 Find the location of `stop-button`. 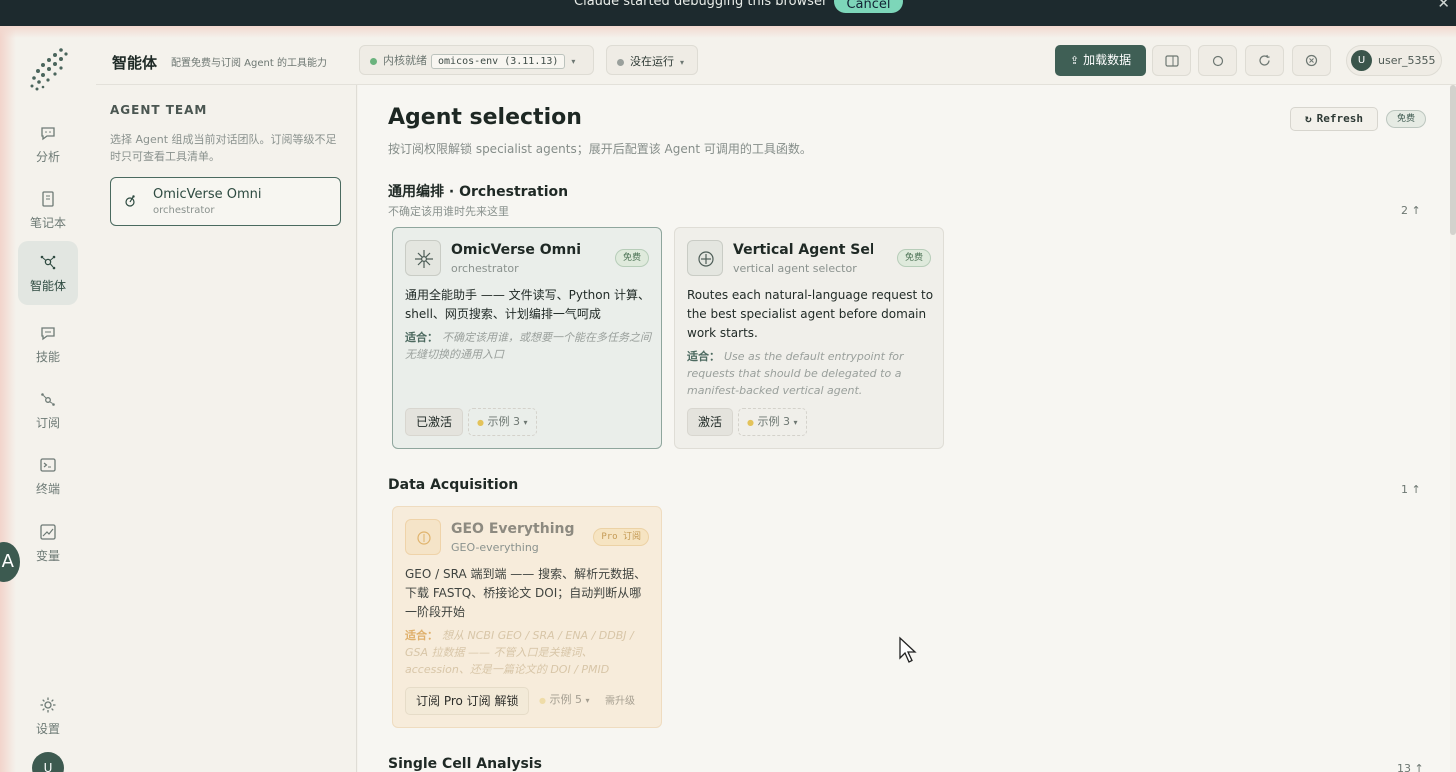

stop-button is located at coordinates (1311, 60).